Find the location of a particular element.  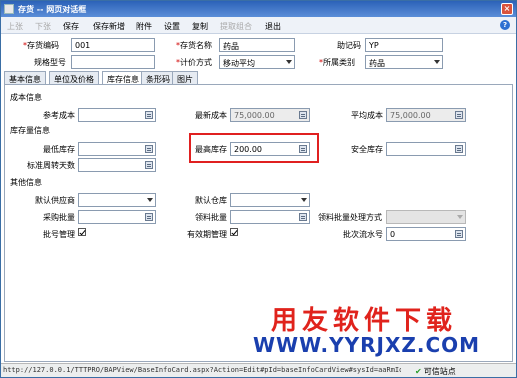

turnover-days-field is located at coordinates (117, 165).